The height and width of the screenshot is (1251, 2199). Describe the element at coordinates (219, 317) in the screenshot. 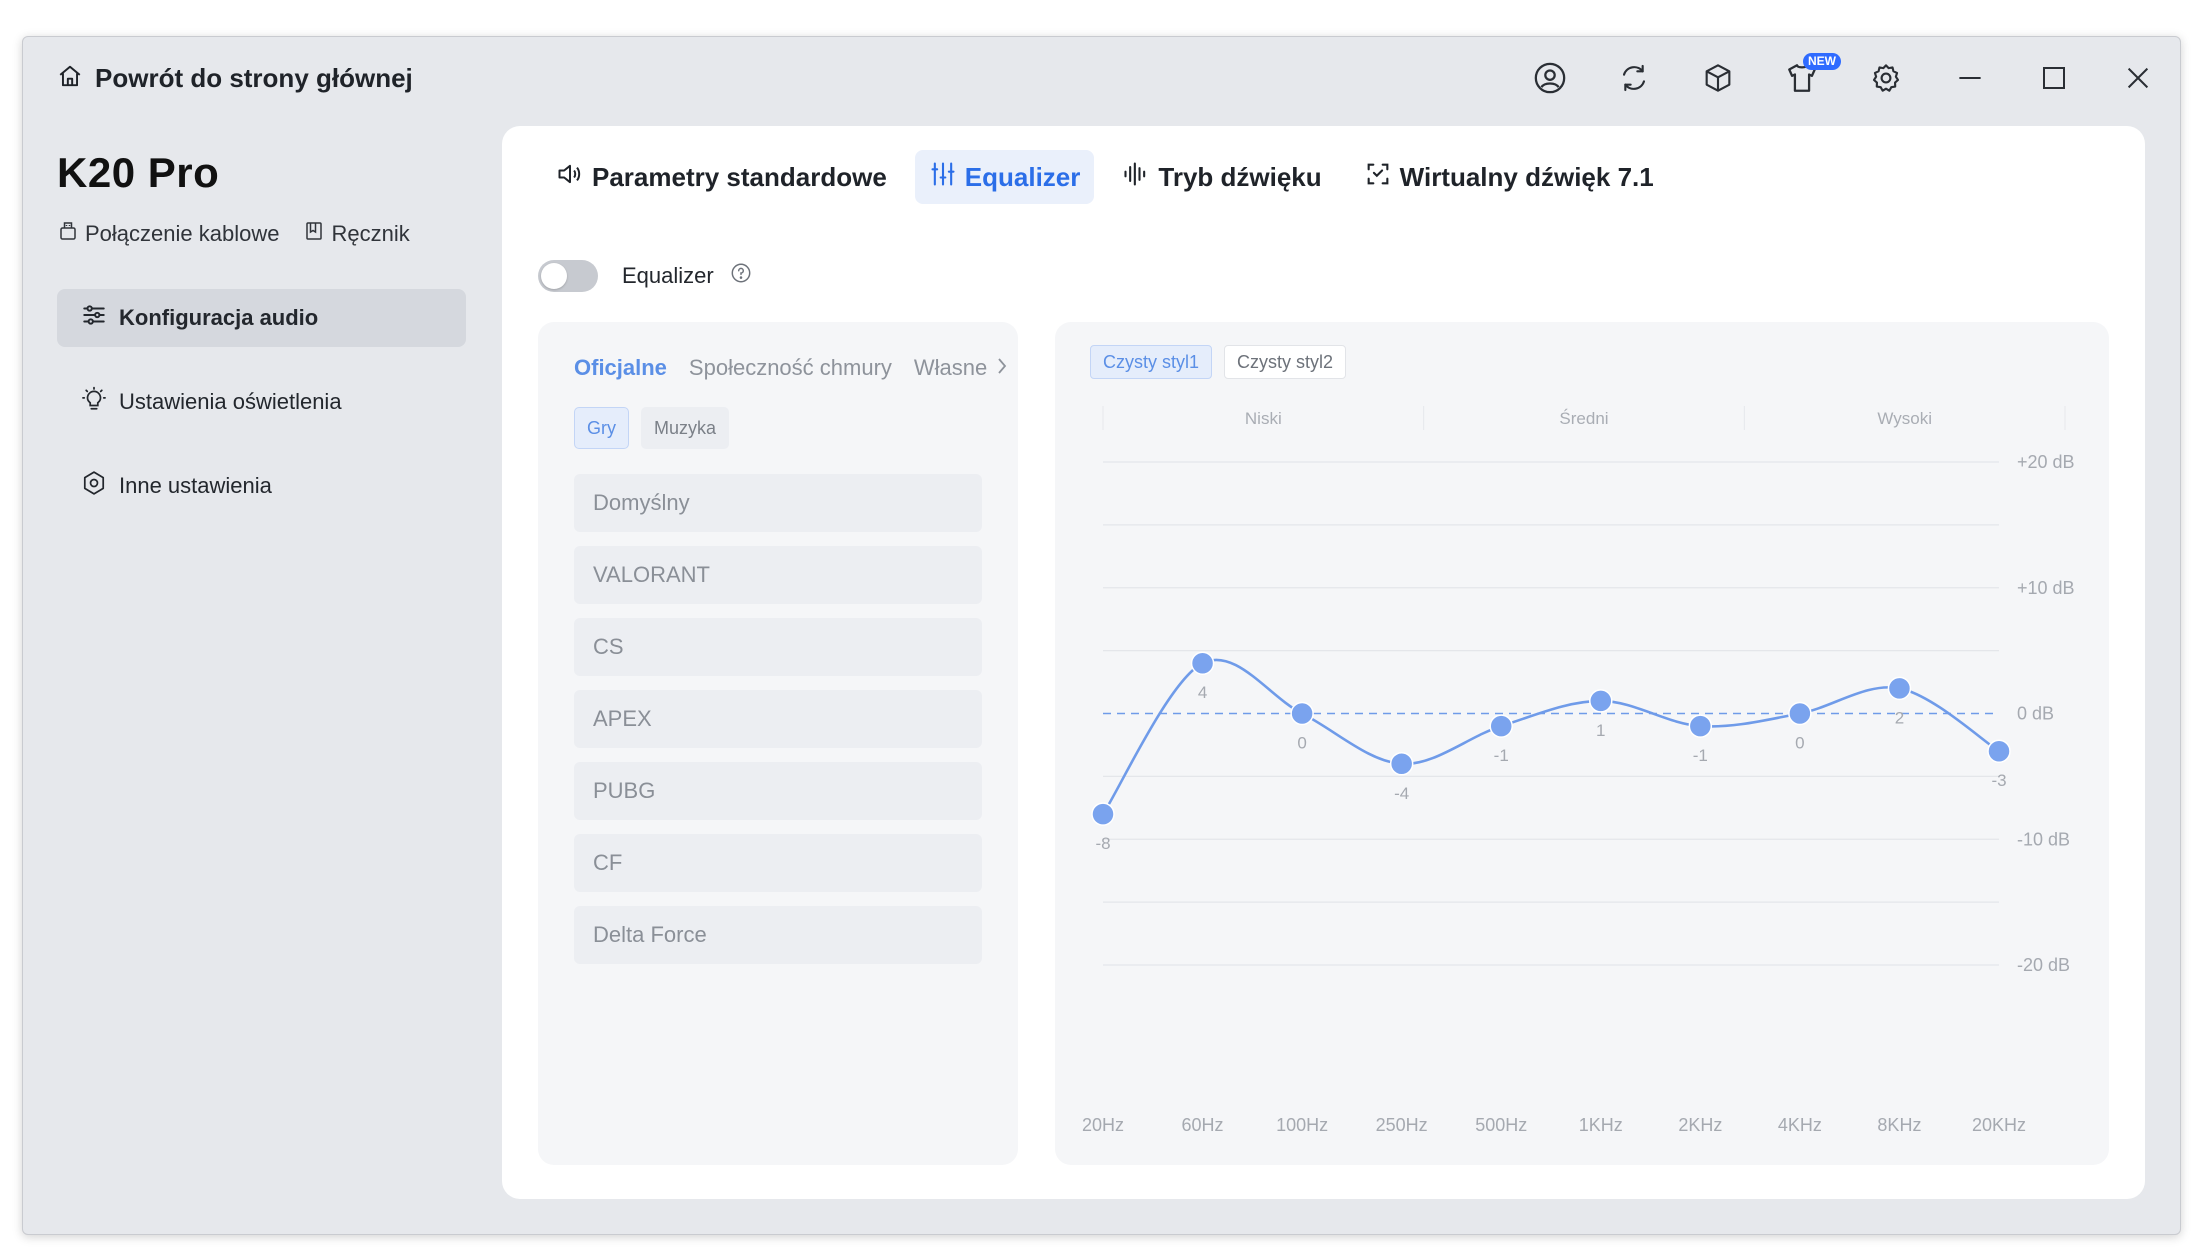

I see `sidebar-item-label: Konfiguracja audio` at that location.